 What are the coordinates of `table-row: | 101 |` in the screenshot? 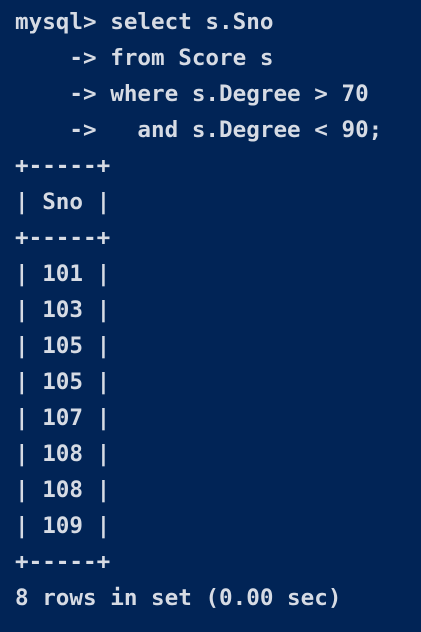 It's located at (63, 274).